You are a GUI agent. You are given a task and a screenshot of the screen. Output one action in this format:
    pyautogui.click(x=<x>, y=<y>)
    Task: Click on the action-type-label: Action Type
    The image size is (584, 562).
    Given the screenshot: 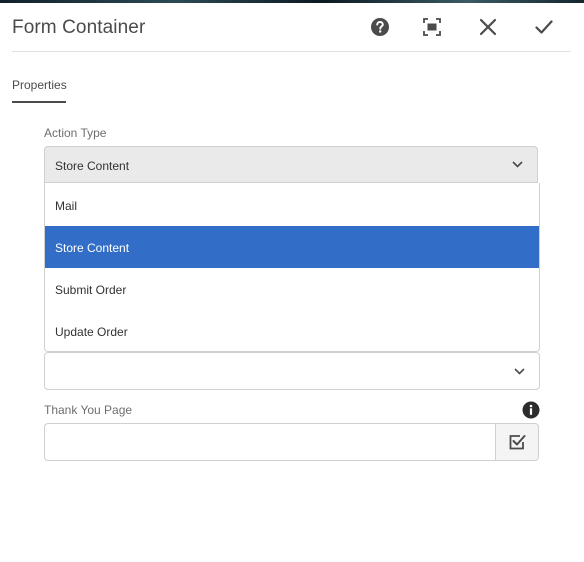 What is the action you would take?
    pyautogui.click(x=75, y=133)
    